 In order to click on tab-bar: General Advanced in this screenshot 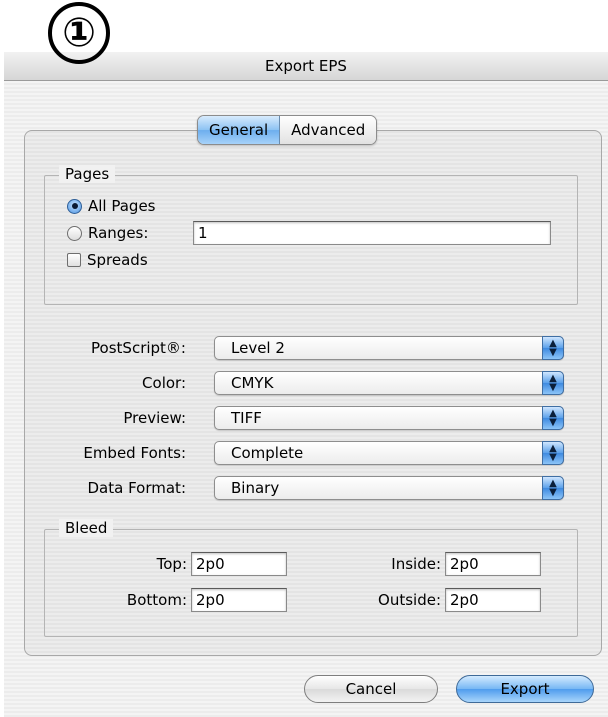, I will do `click(287, 130)`.